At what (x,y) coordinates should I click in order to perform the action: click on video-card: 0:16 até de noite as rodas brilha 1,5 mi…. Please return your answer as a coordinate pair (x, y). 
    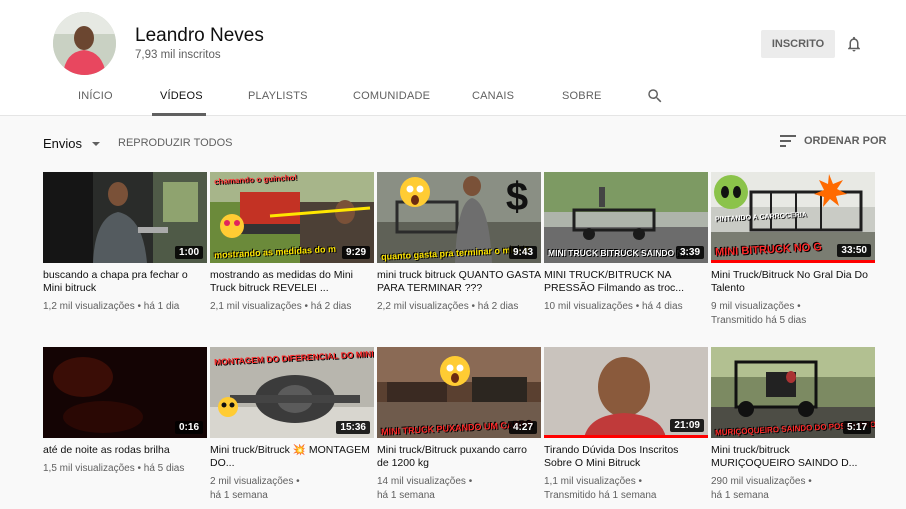
    Looking at the image, I should click on (125, 411).